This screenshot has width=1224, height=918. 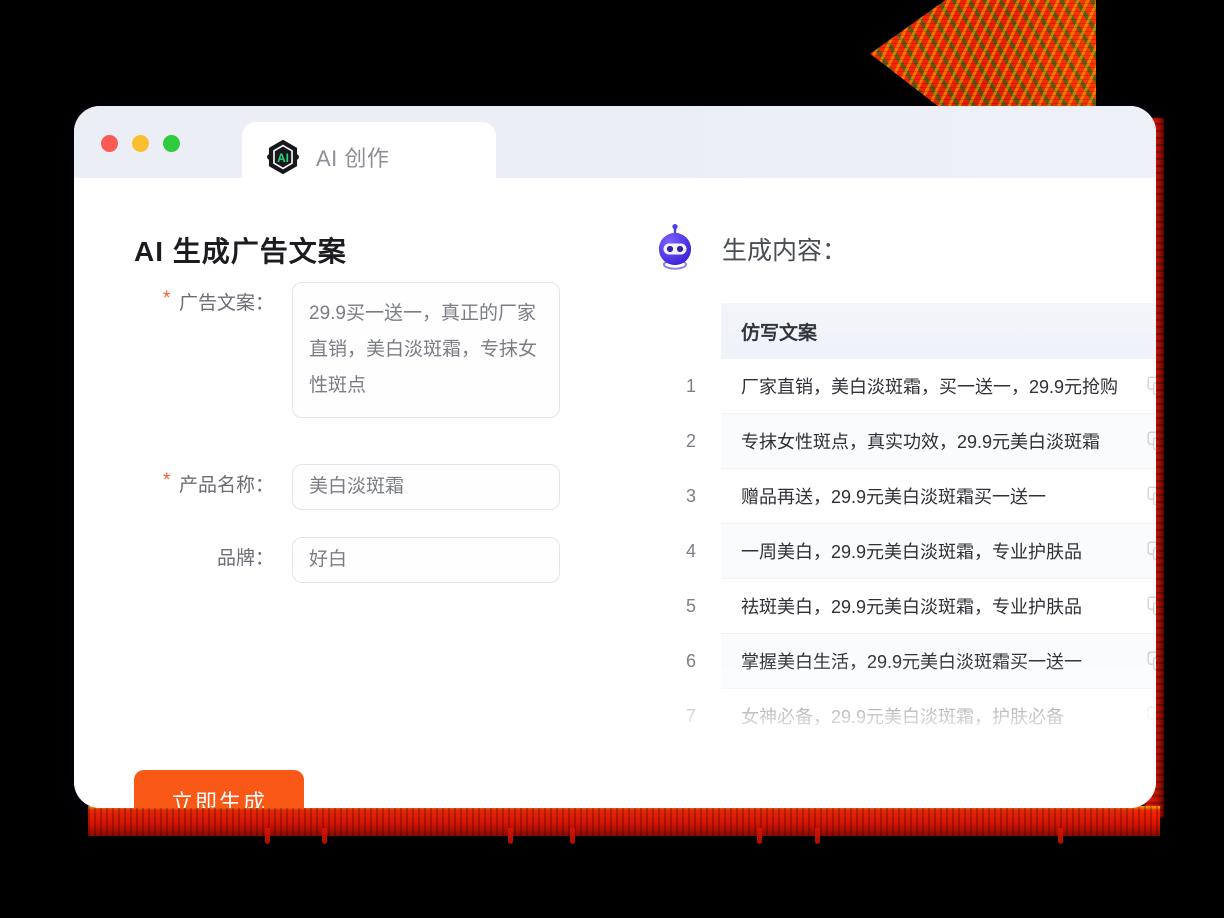 I want to click on label-text: 品牌：, so click(x=245, y=558).